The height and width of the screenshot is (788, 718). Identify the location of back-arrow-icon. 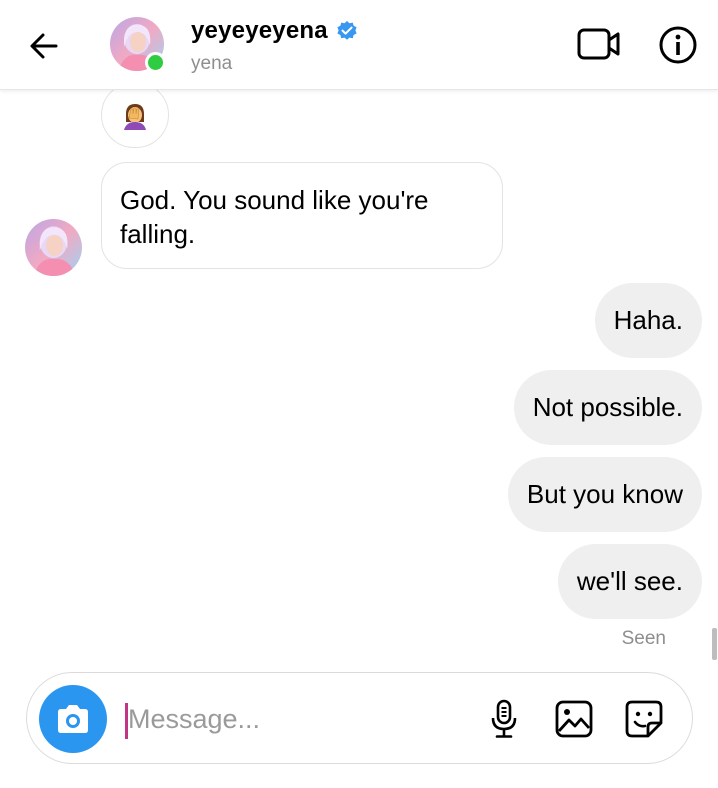
(44, 46).